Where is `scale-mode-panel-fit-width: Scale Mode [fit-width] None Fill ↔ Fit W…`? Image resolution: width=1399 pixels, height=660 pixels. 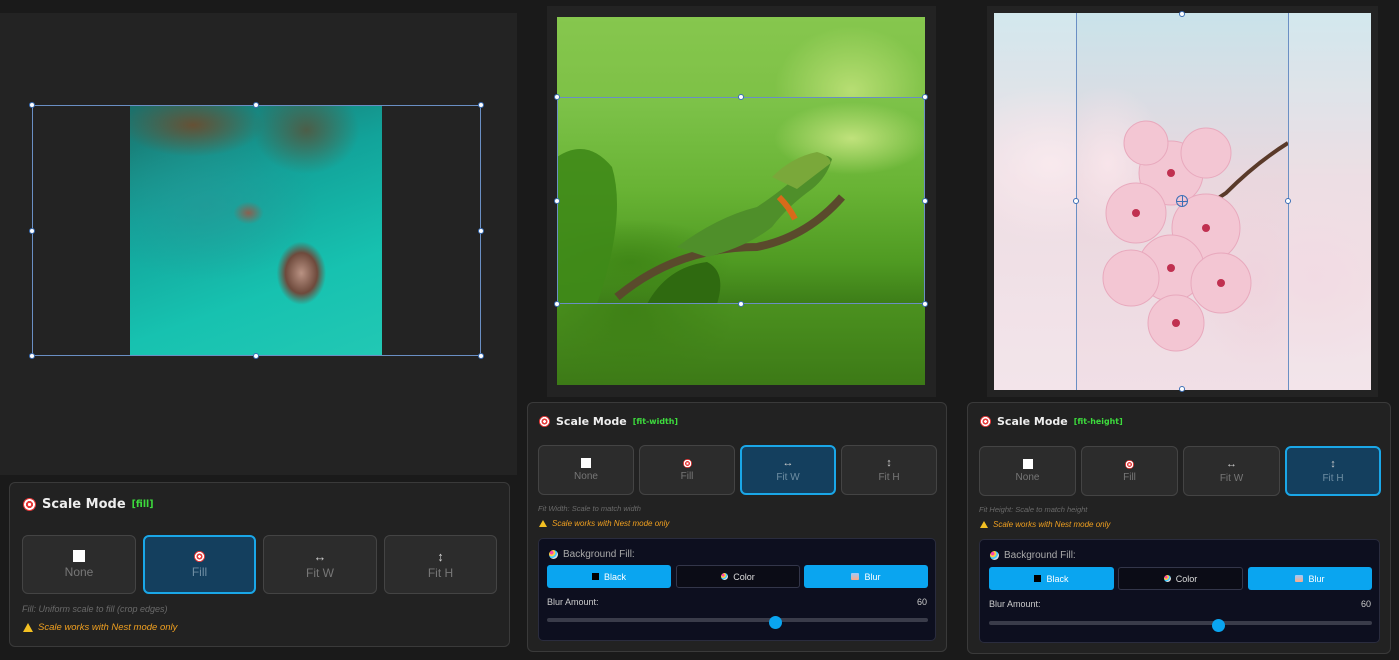 scale-mode-panel-fit-width: Scale Mode [fit-width] None Fill ↔ Fit W… is located at coordinates (737, 527).